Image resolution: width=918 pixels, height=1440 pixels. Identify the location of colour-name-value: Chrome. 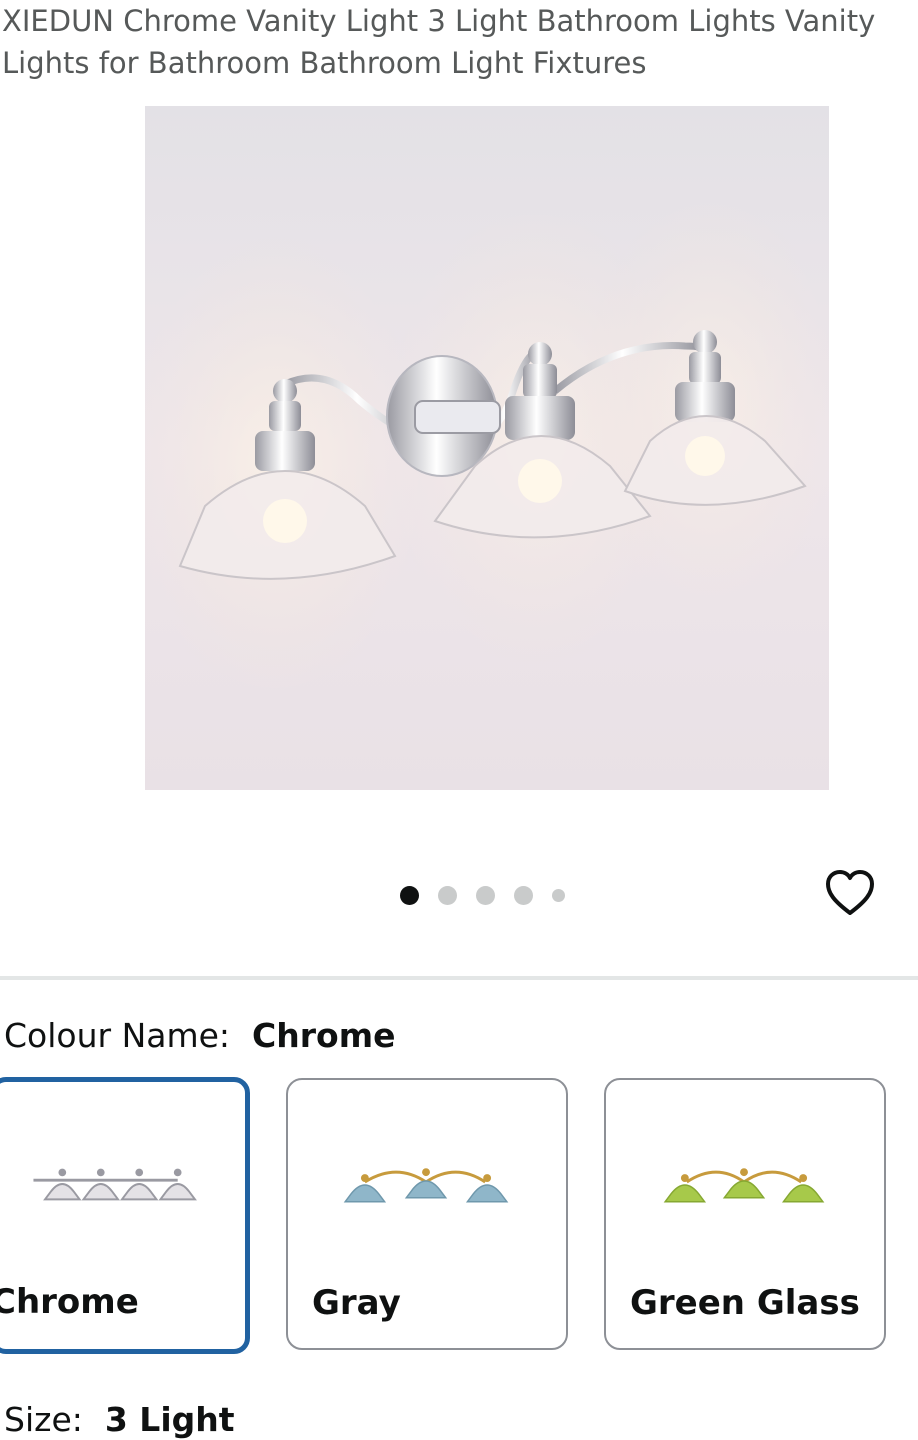
(324, 1035).